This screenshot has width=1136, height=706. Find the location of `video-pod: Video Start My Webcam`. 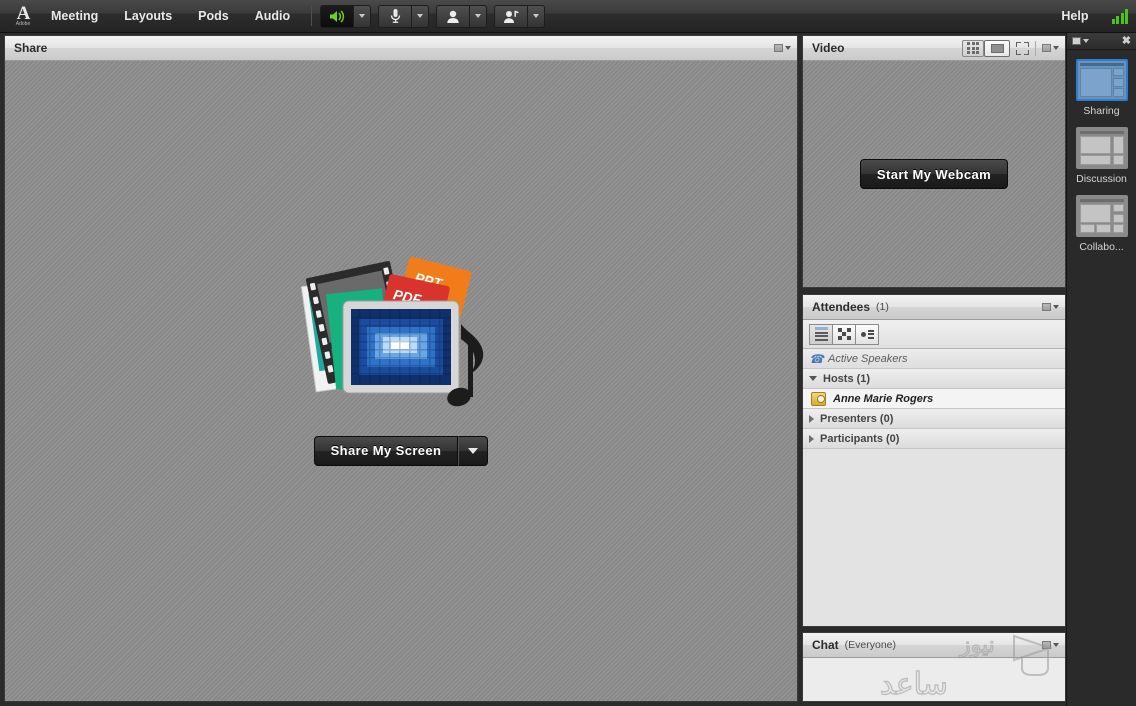

video-pod: Video Start My Webcam is located at coordinates (934, 161).